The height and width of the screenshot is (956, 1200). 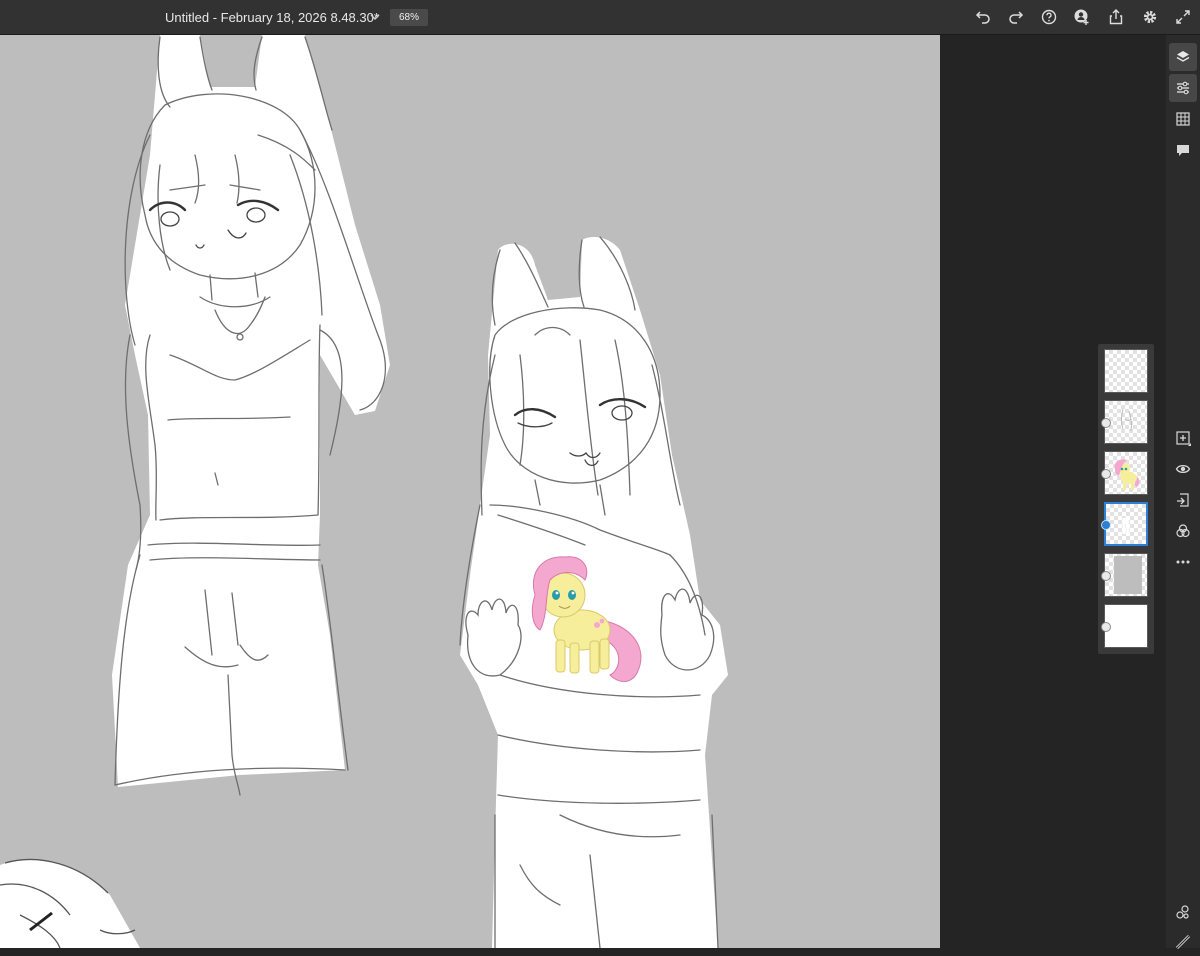 What do you see at coordinates (1183, 17) in the screenshot?
I see `fullscreen-icon` at bounding box center [1183, 17].